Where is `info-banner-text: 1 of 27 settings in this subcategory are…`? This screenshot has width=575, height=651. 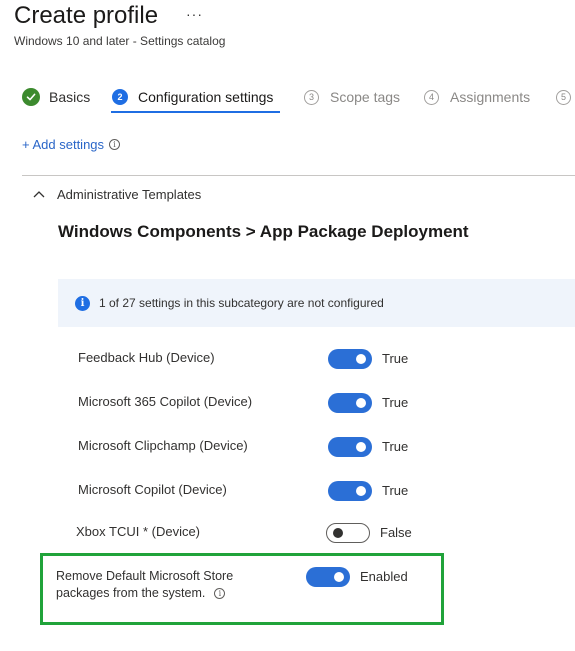
info-banner-text: 1 of 27 settings in this subcategory are… is located at coordinates (241, 303).